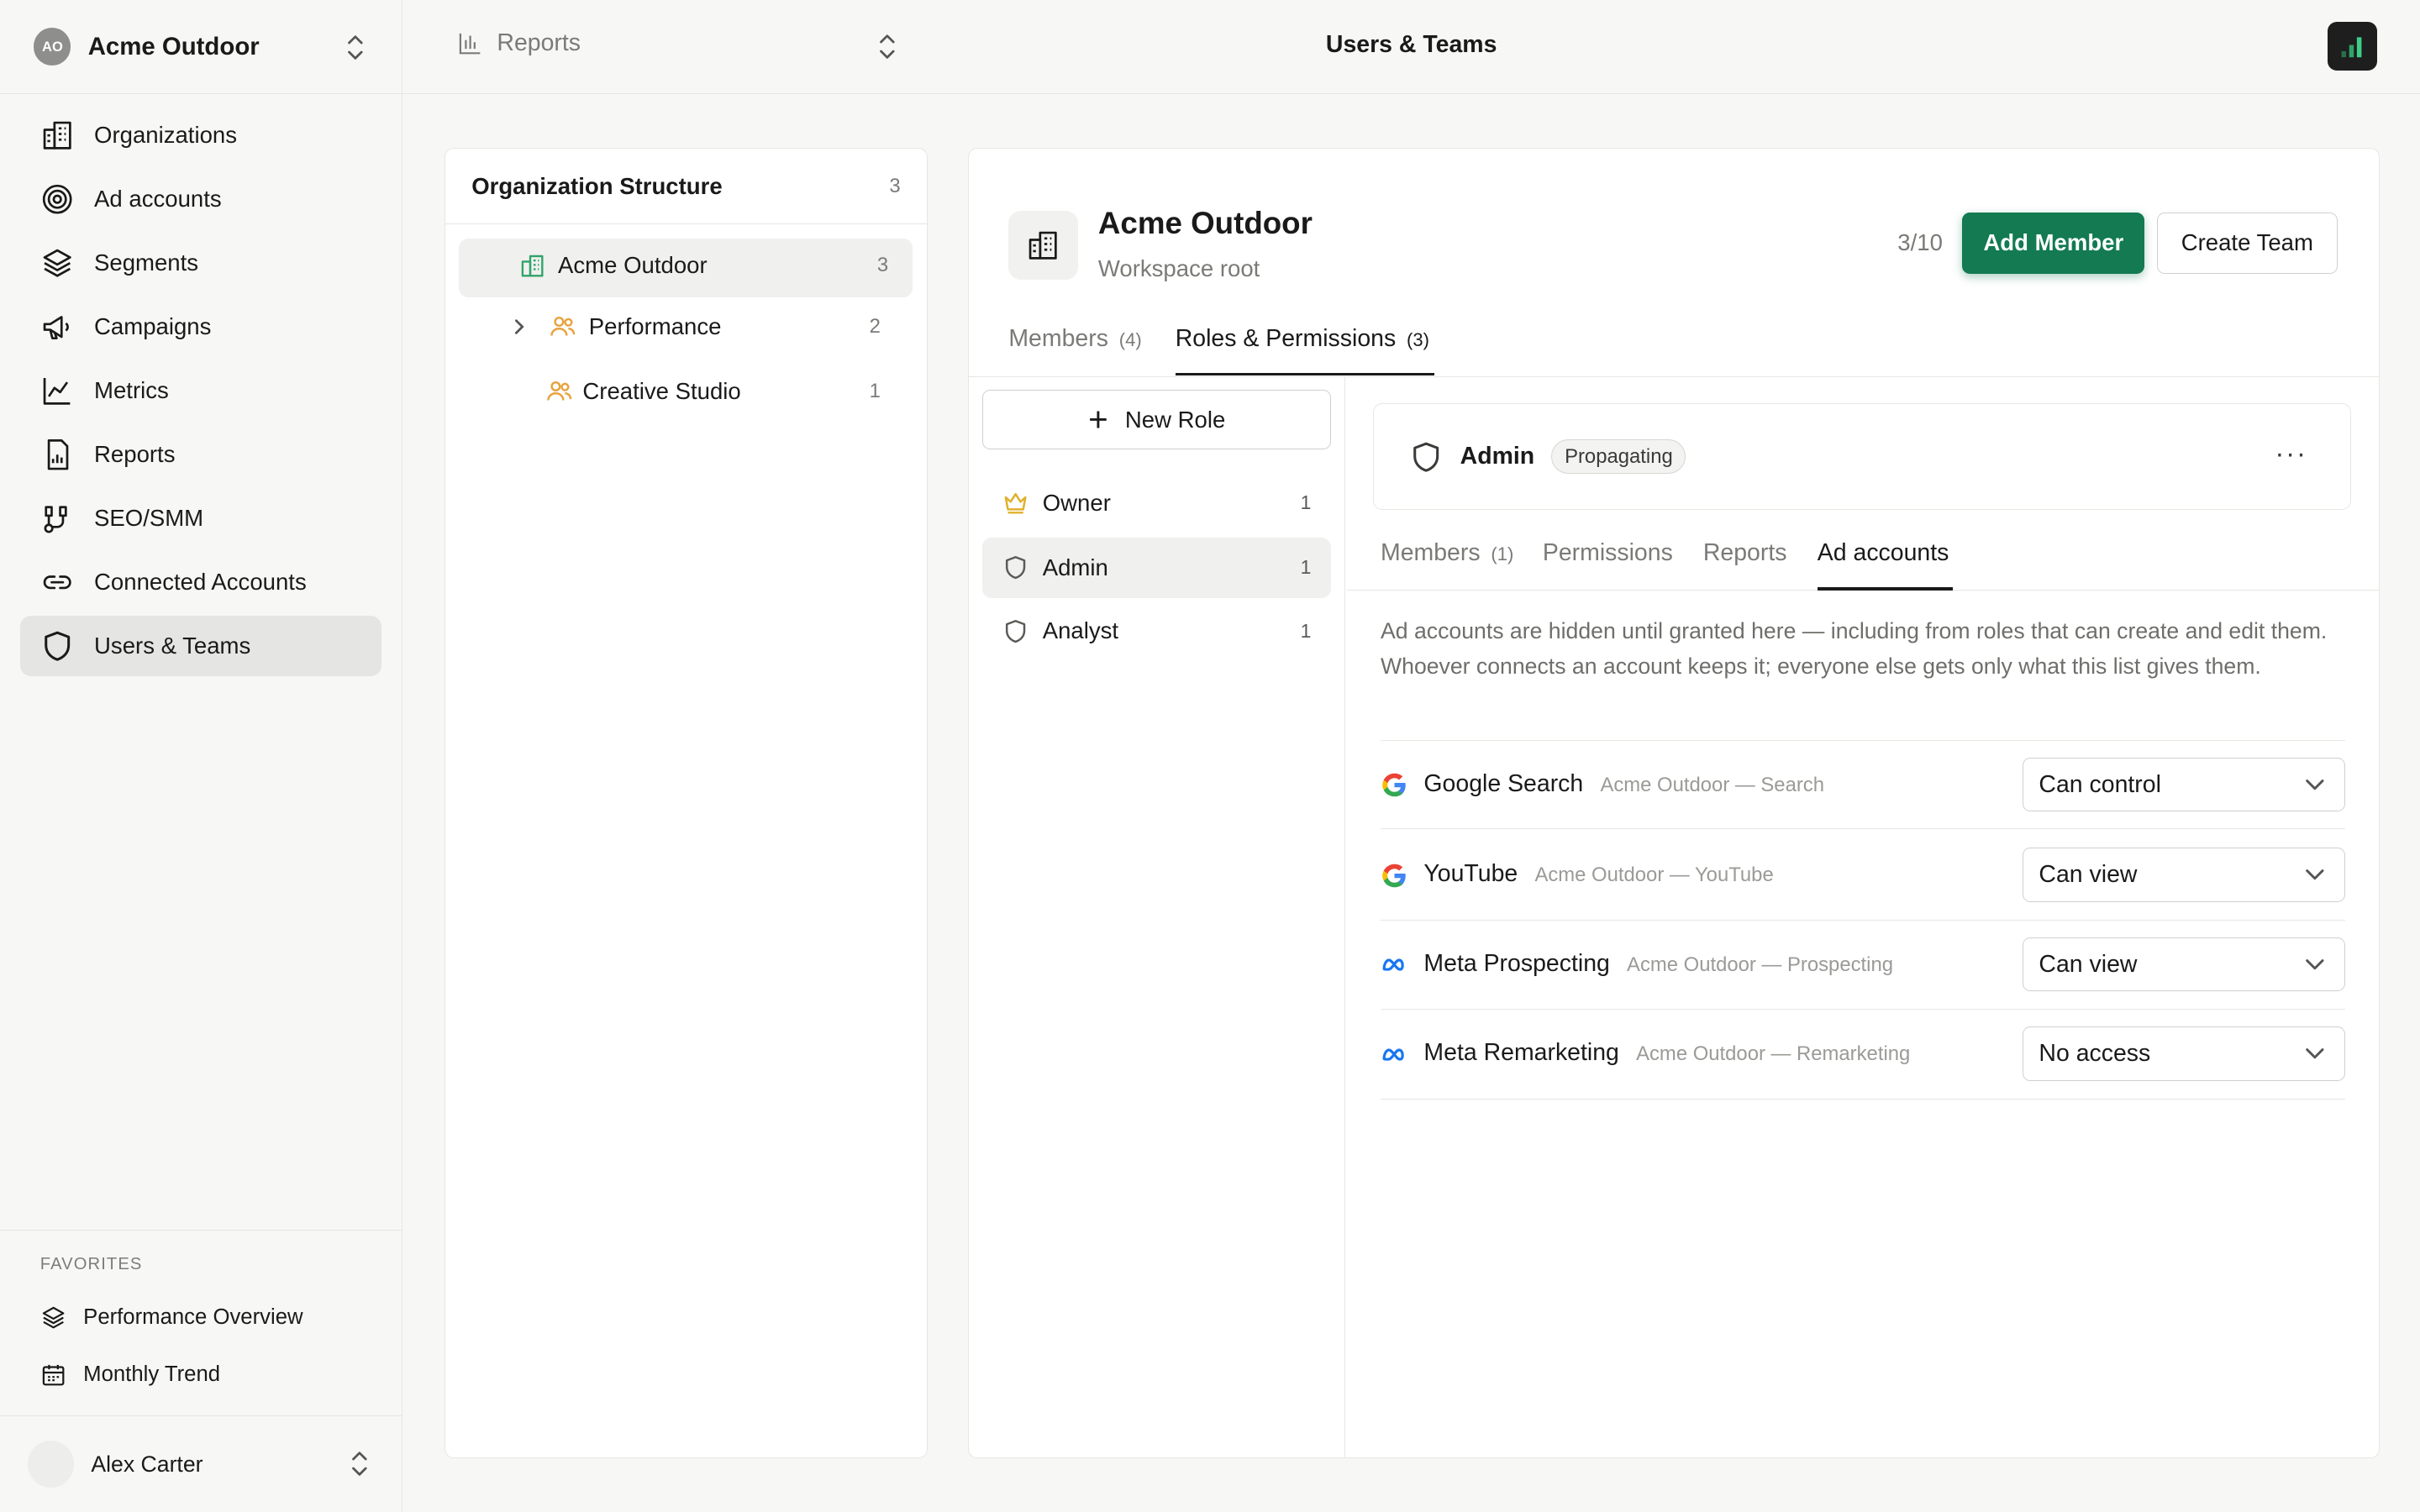 The height and width of the screenshot is (1512, 2420). What do you see at coordinates (193, 1317) in the screenshot?
I see `favorite-label: Performance Overview` at bounding box center [193, 1317].